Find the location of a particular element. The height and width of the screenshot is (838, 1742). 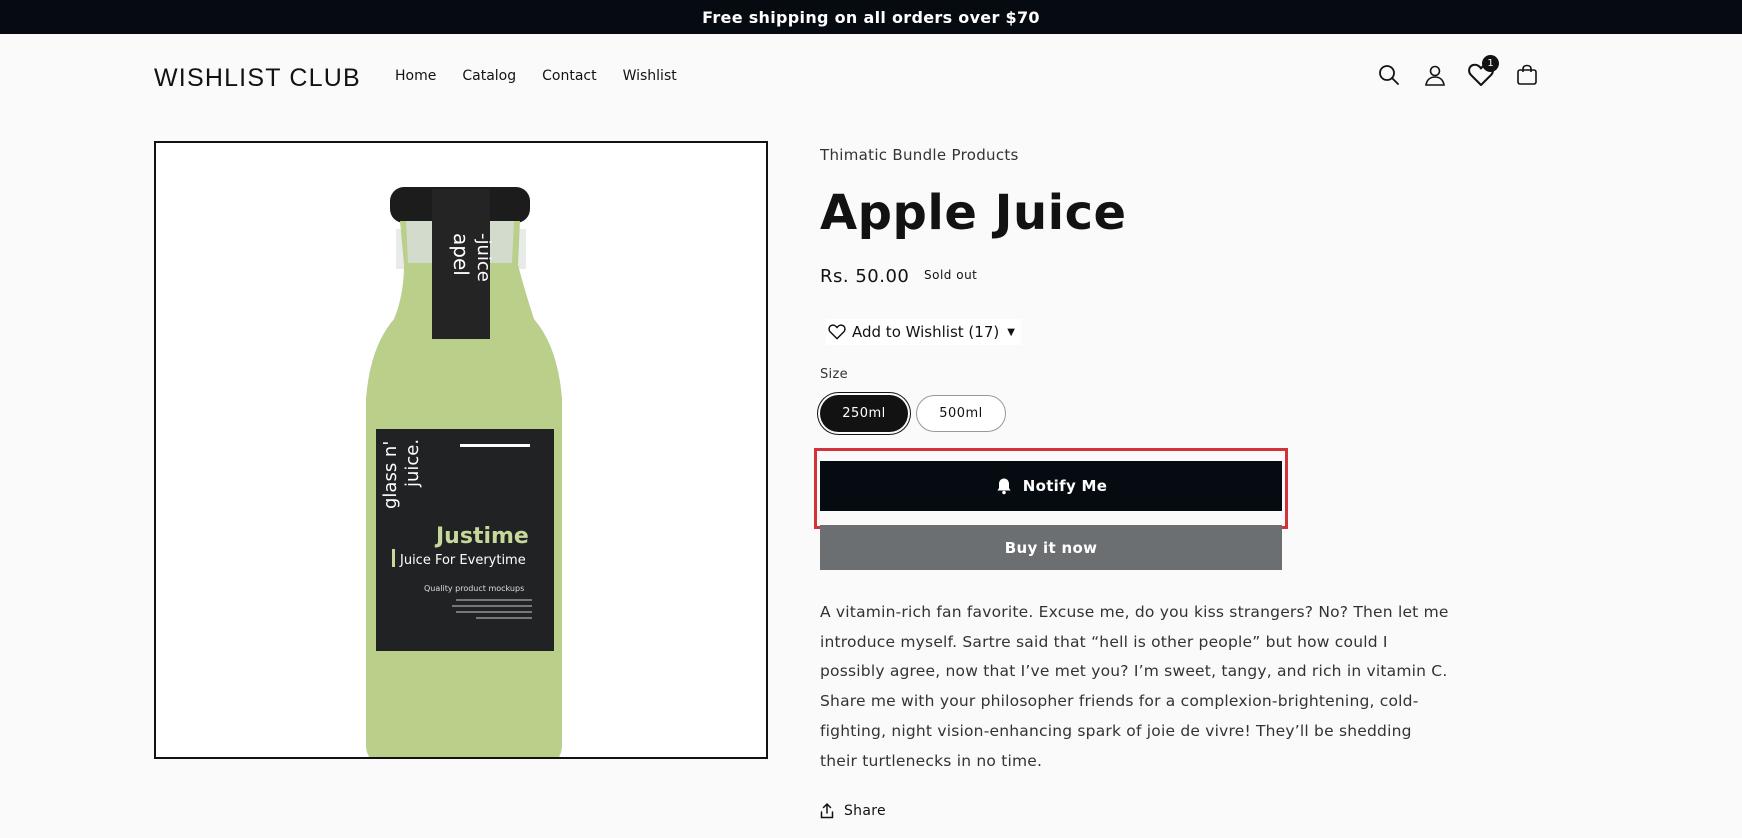

buy-it-now-button: Buy it now is located at coordinates (1051, 547).